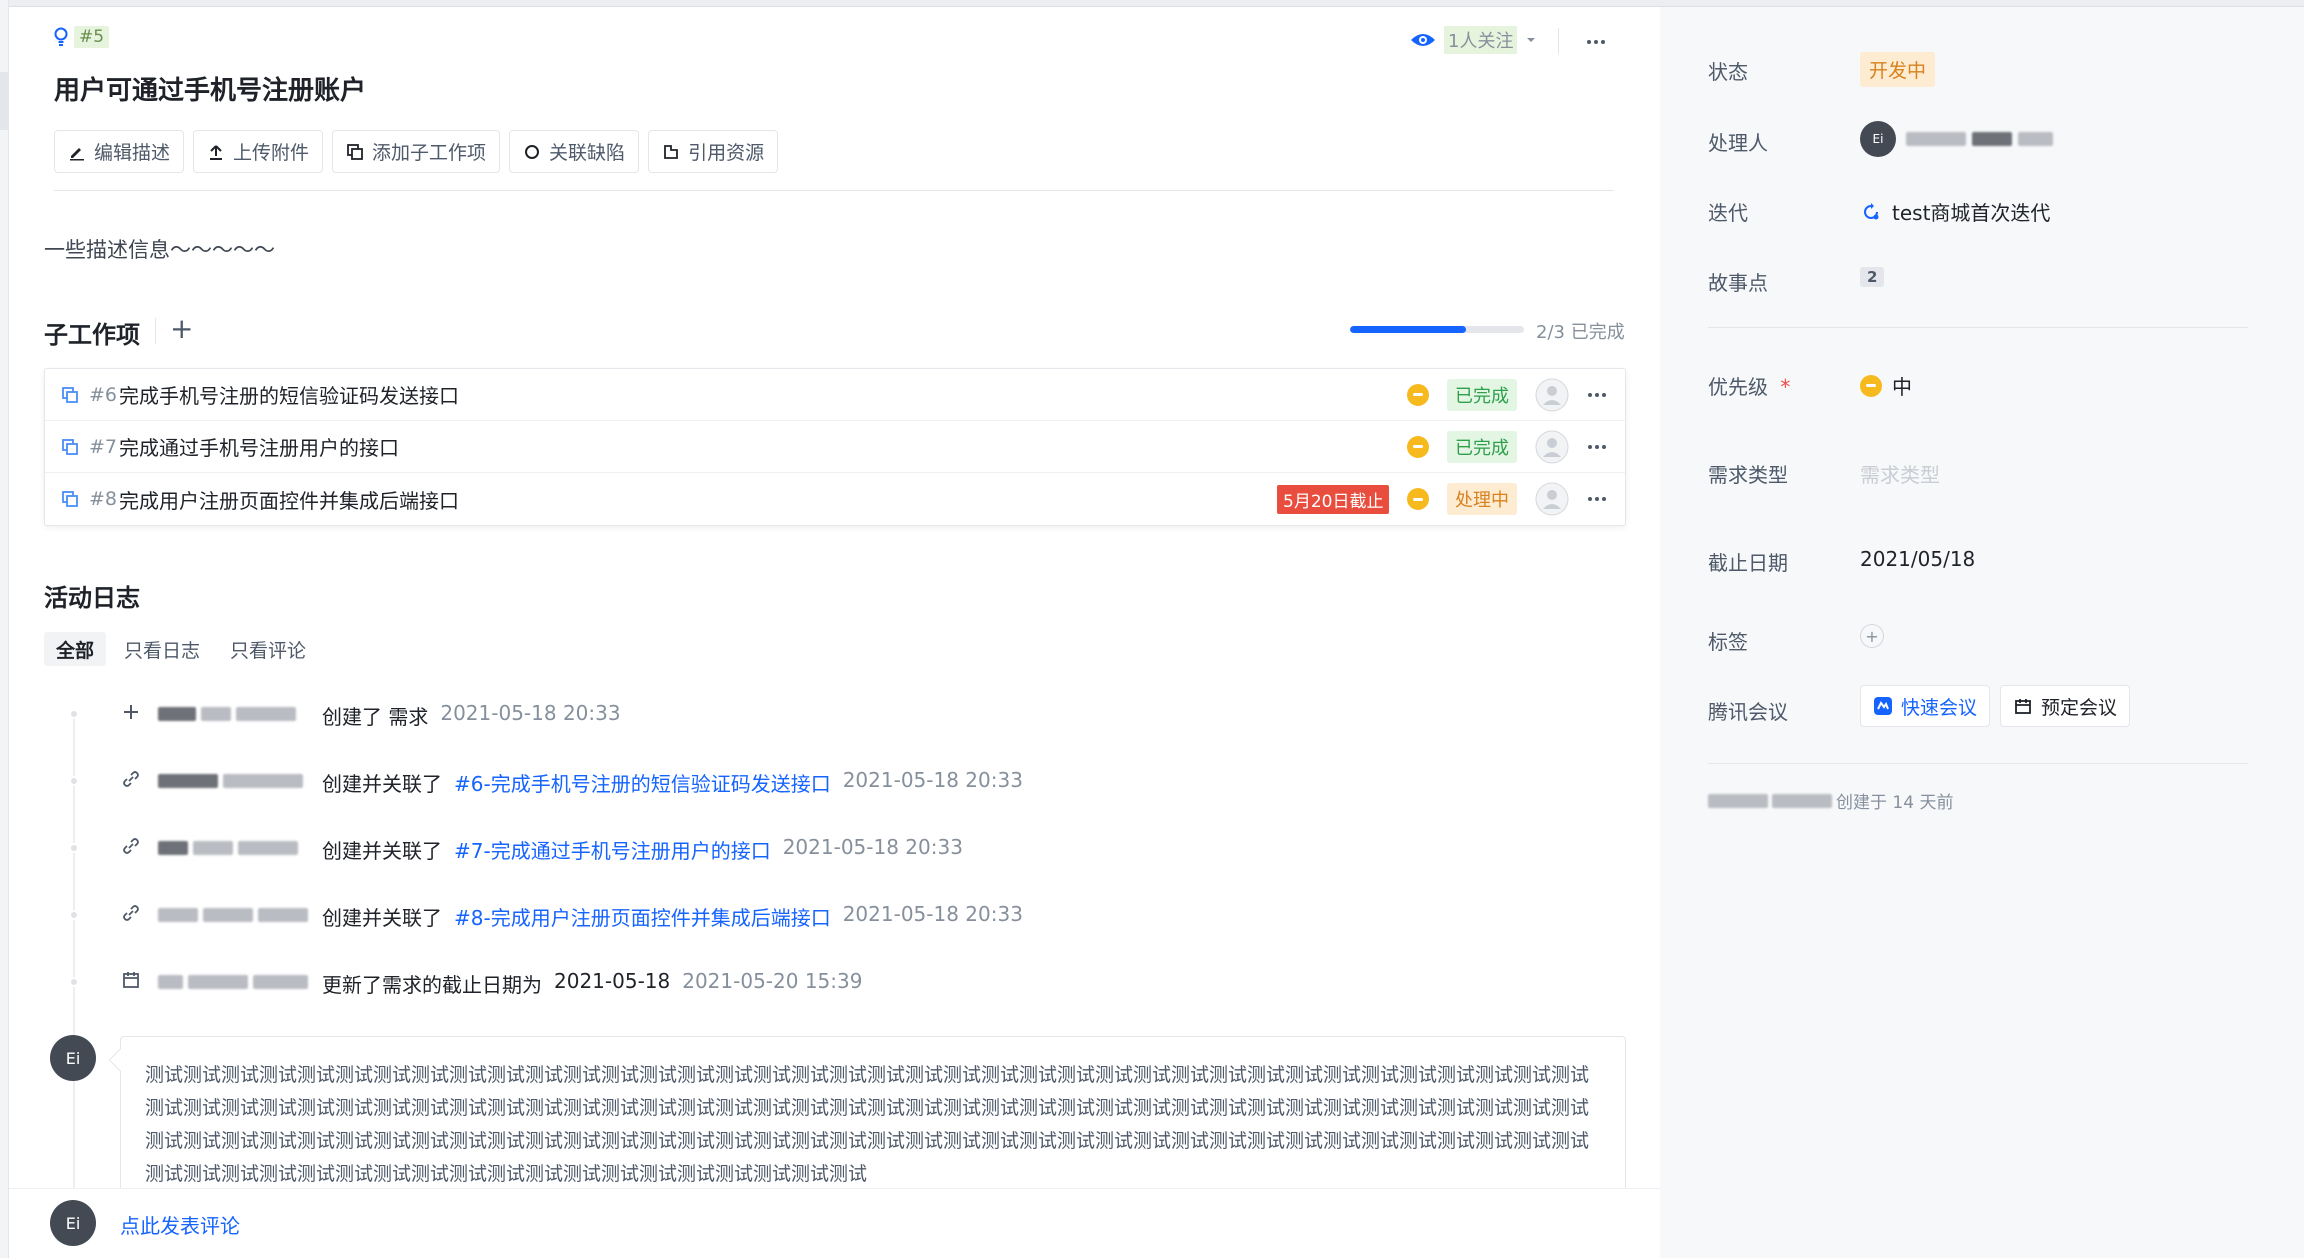  I want to click on link-bug-button: 关联缺陷, so click(574, 151).